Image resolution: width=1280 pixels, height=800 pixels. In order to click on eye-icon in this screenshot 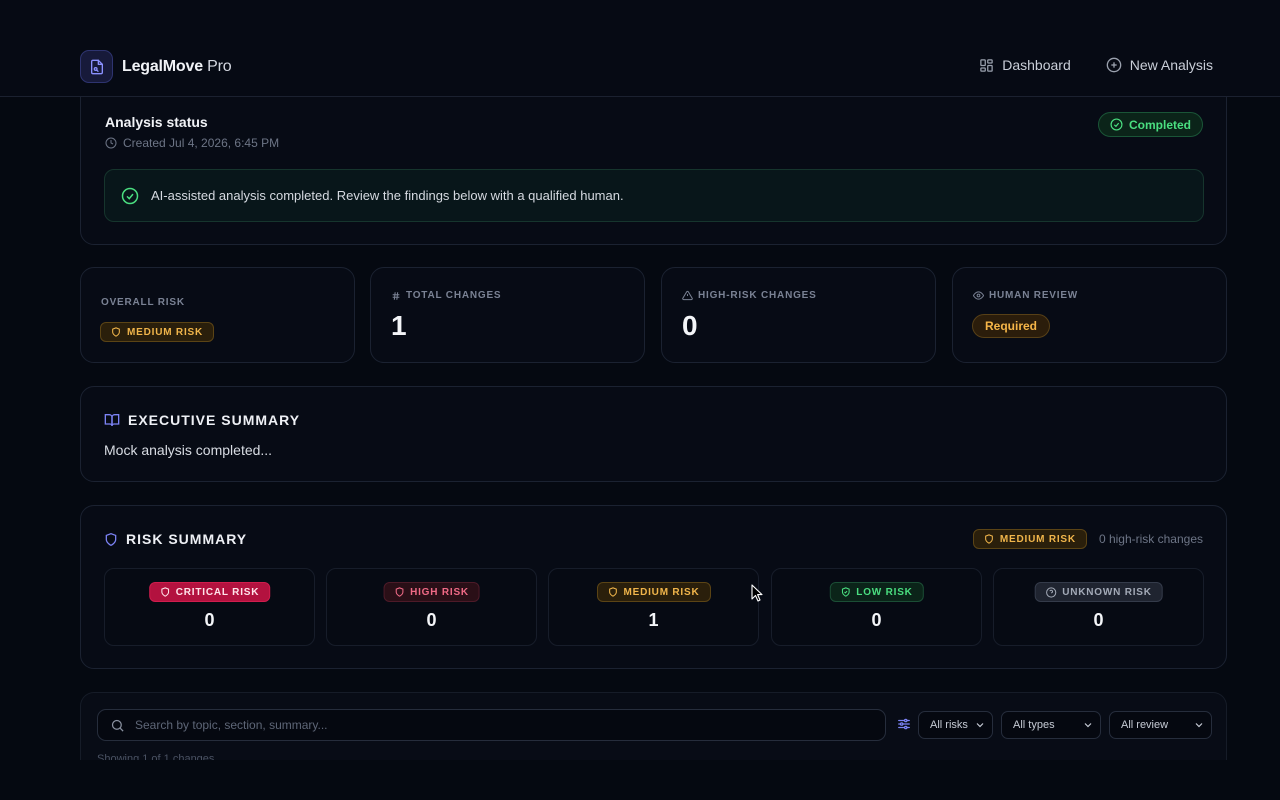, I will do `click(978, 295)`.